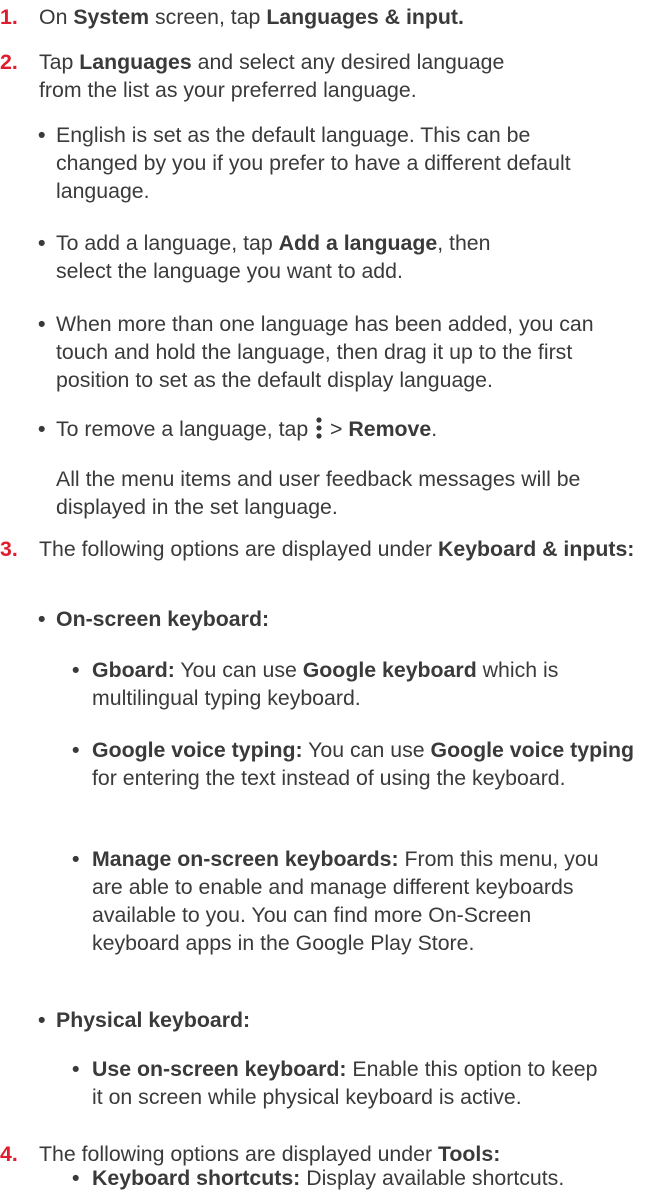 The height and width of the screenshot is (1192, 658). What do you see at coordinates (197, 750) in the screenshot?
I see `google-voice-typing-label: Google voice typing:` at bounding box center [197, 750].